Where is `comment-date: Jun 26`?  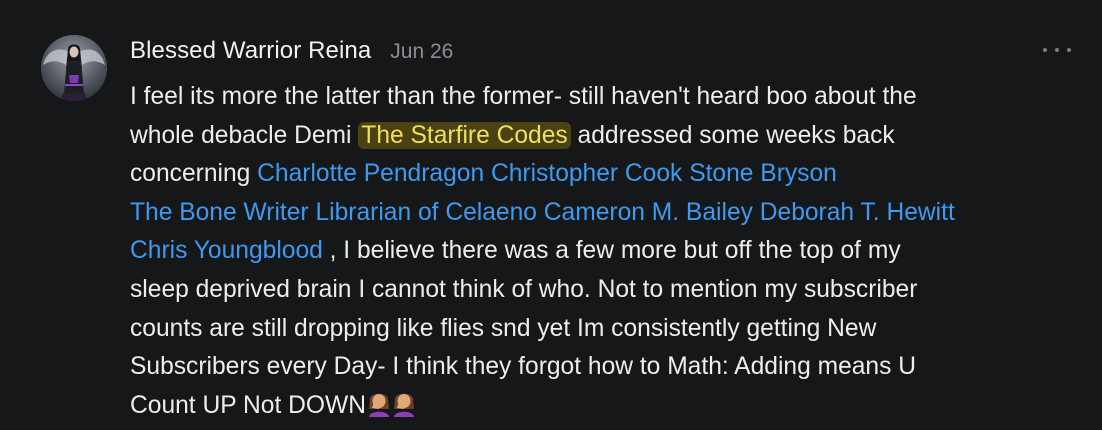 comment-date: Jun 26 is located at coordinates (421, 52).